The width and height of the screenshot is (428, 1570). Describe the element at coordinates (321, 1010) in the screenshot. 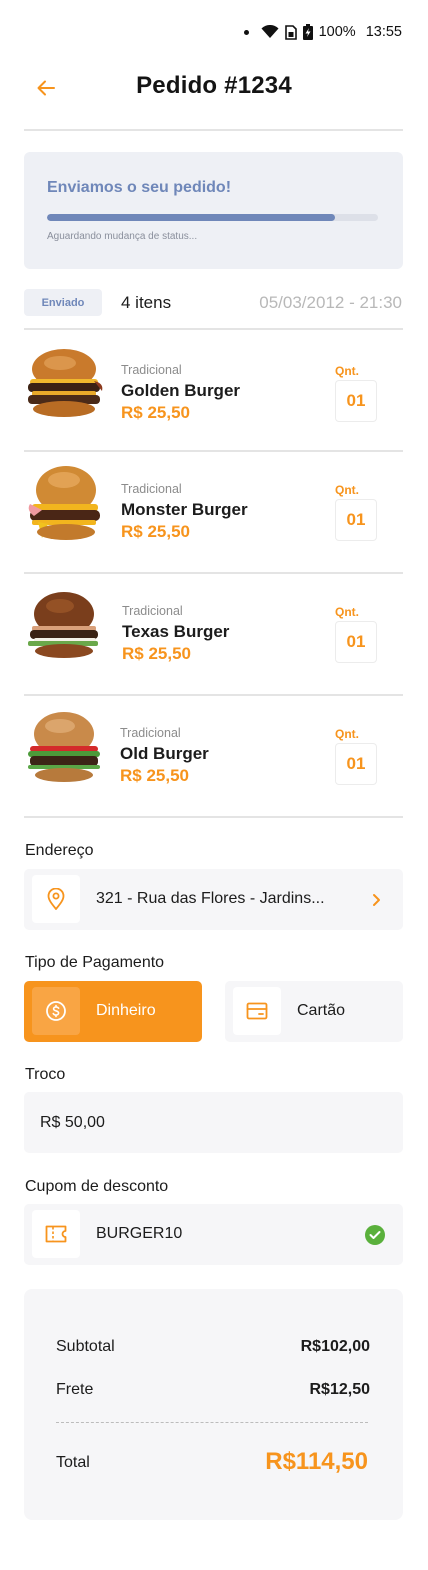

I see `payment-card-label: Cartão` at that location.